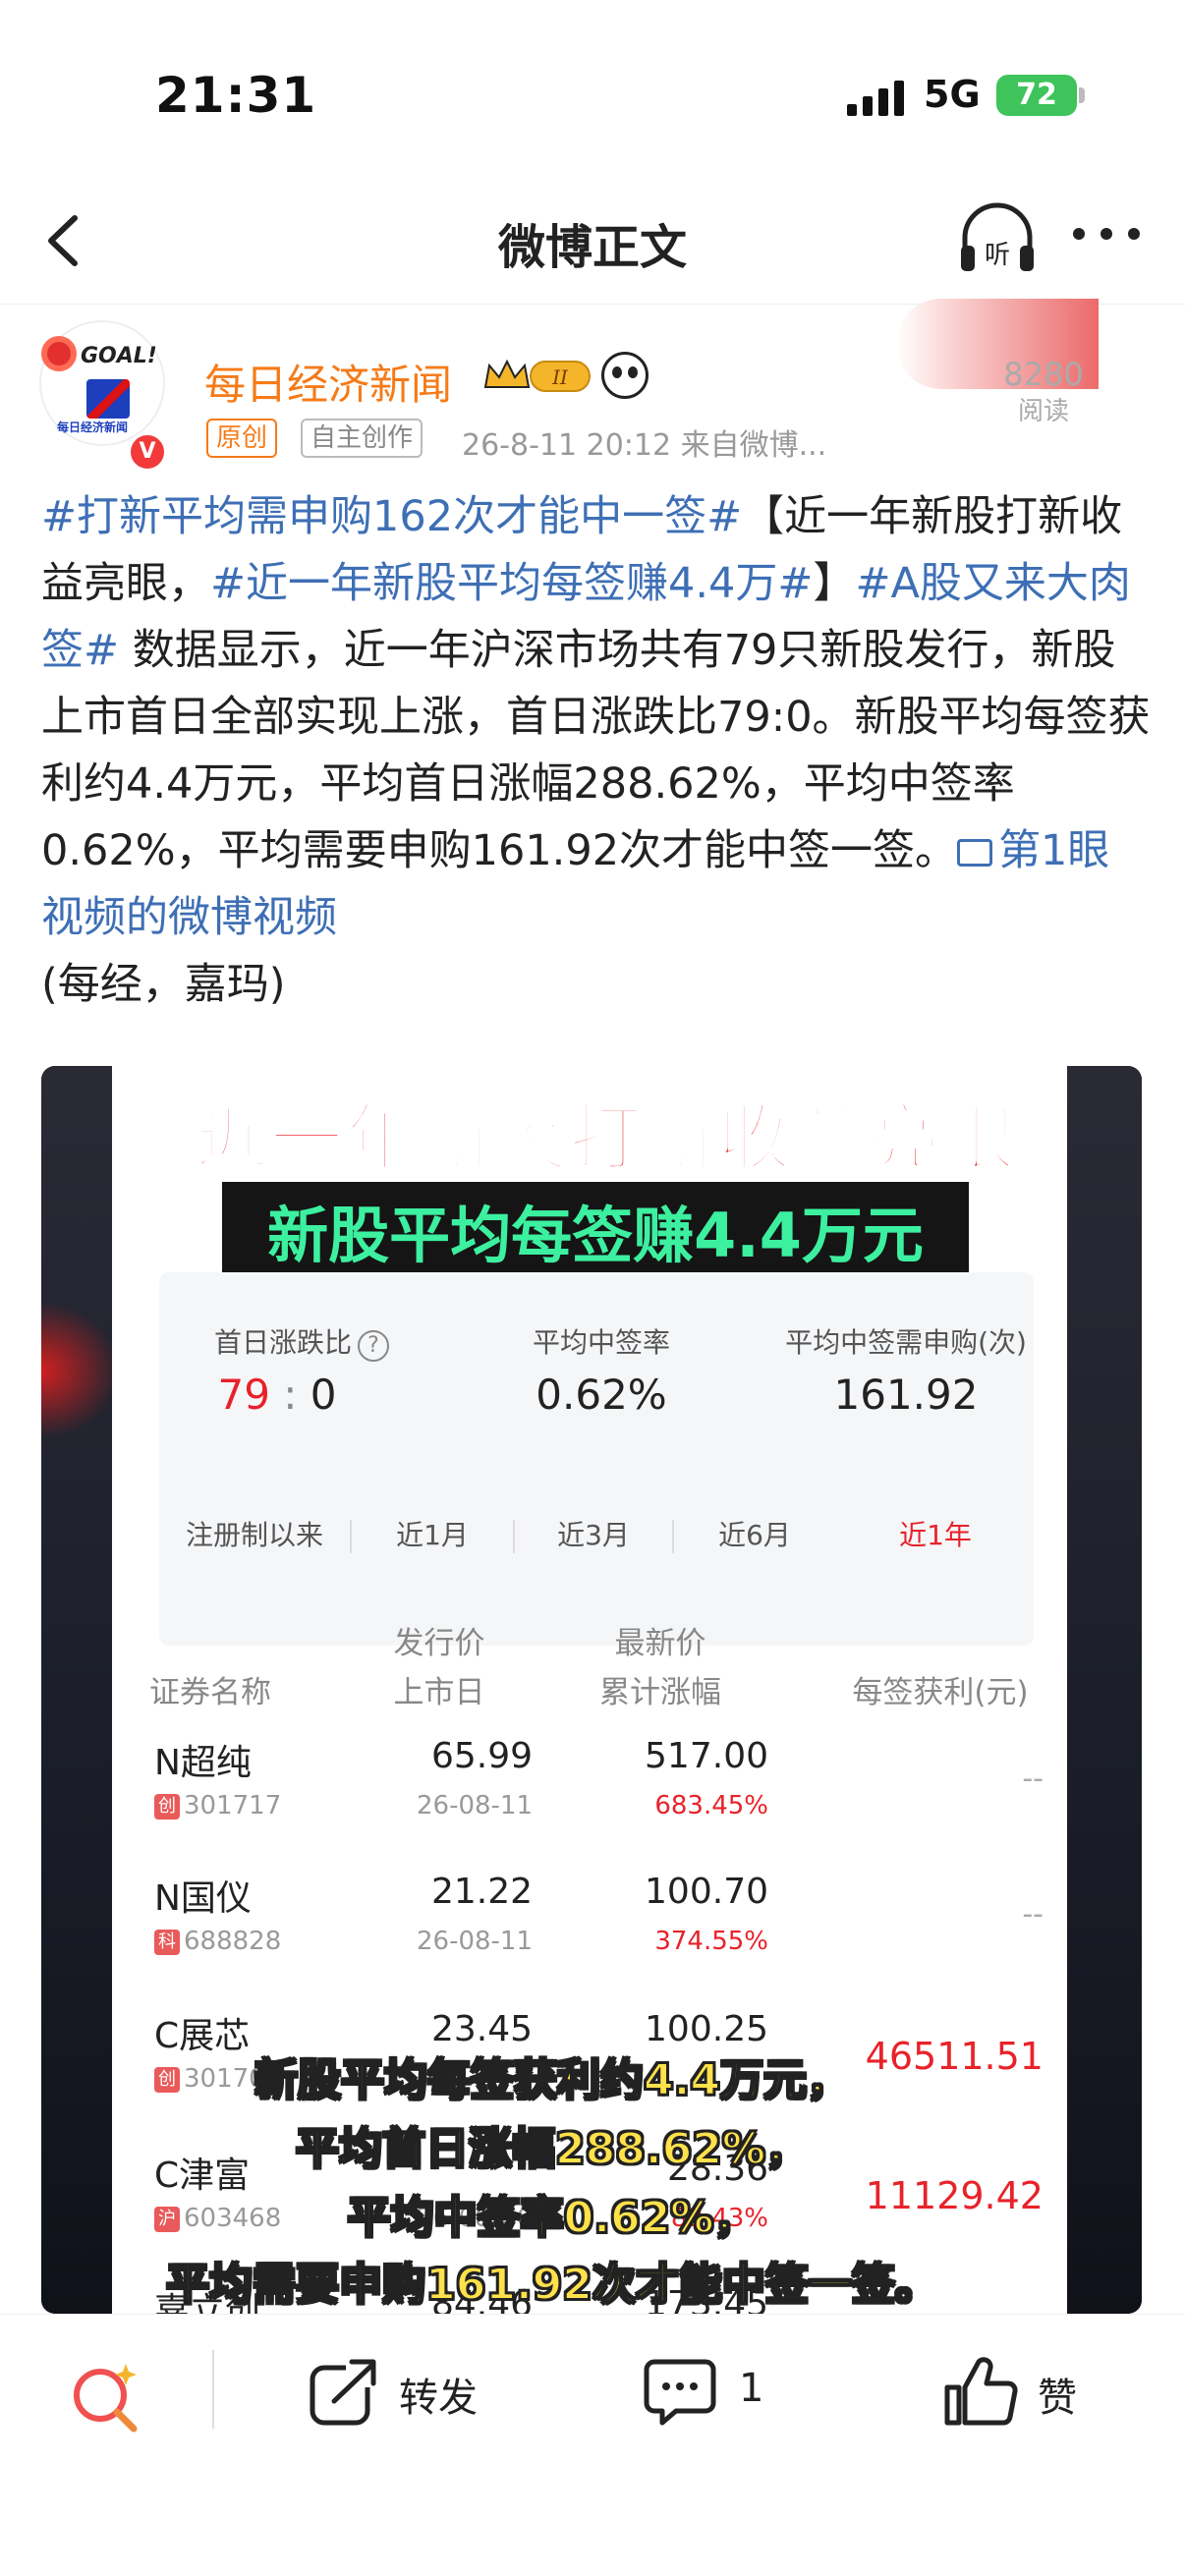  What do you see at coordinates (552, 2285) in the screenshot?
I see `video-subtitle: 平均需要申购161.92次才能中签一签。` at bounding box center [552, 2285].